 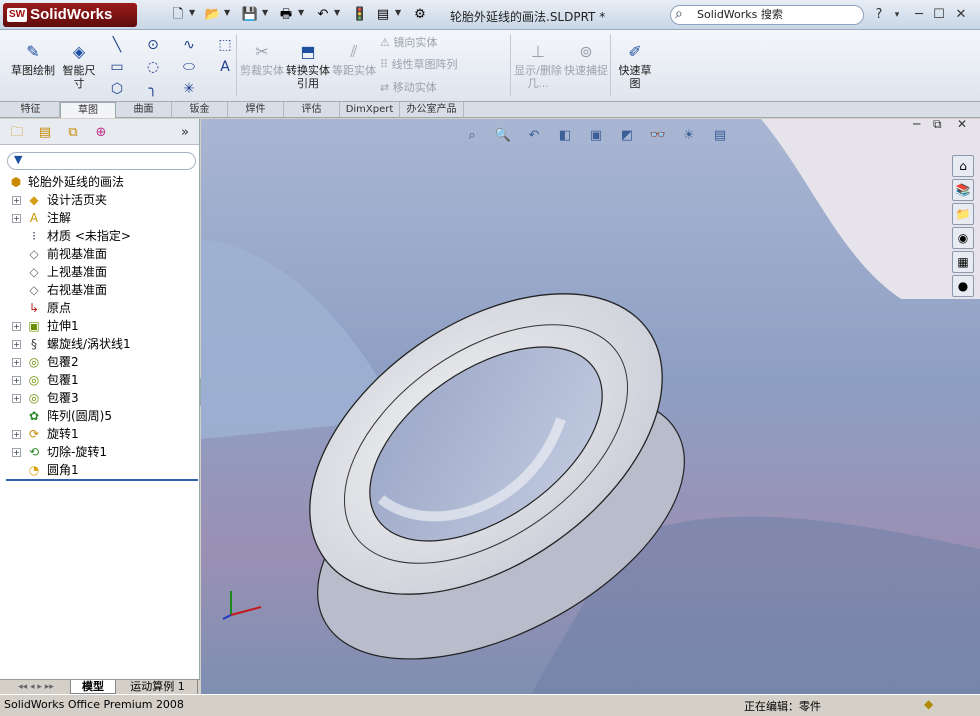 I want to click on help-icon: ?, so click(x=879, y=15).